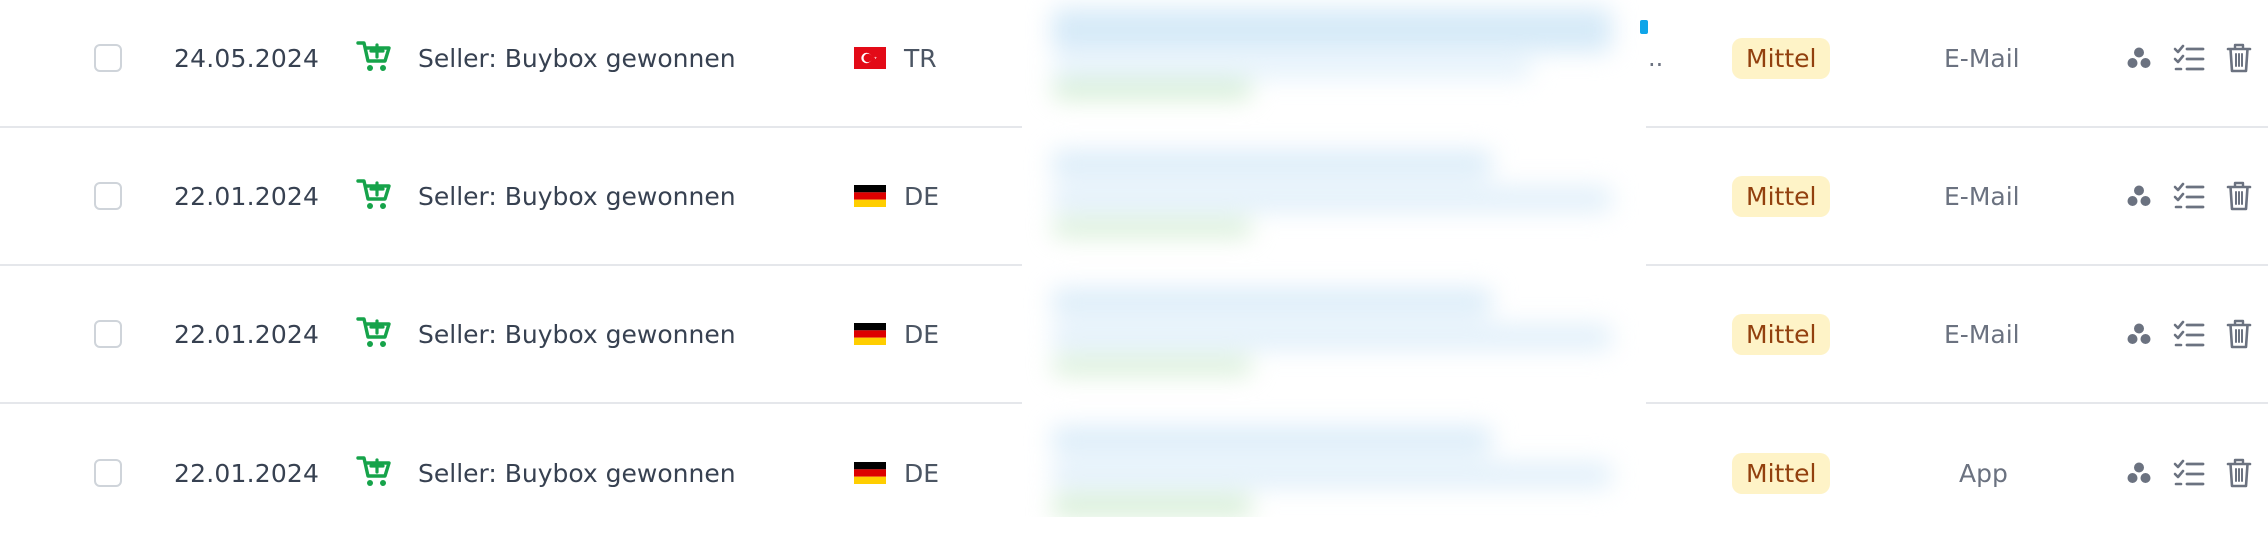 The image size is (2268, 542). What do you see at coordinates (1656, 58) in the screenshot?
I see `truncation-ellipsis: ..` at bounding box center [1656, 58].